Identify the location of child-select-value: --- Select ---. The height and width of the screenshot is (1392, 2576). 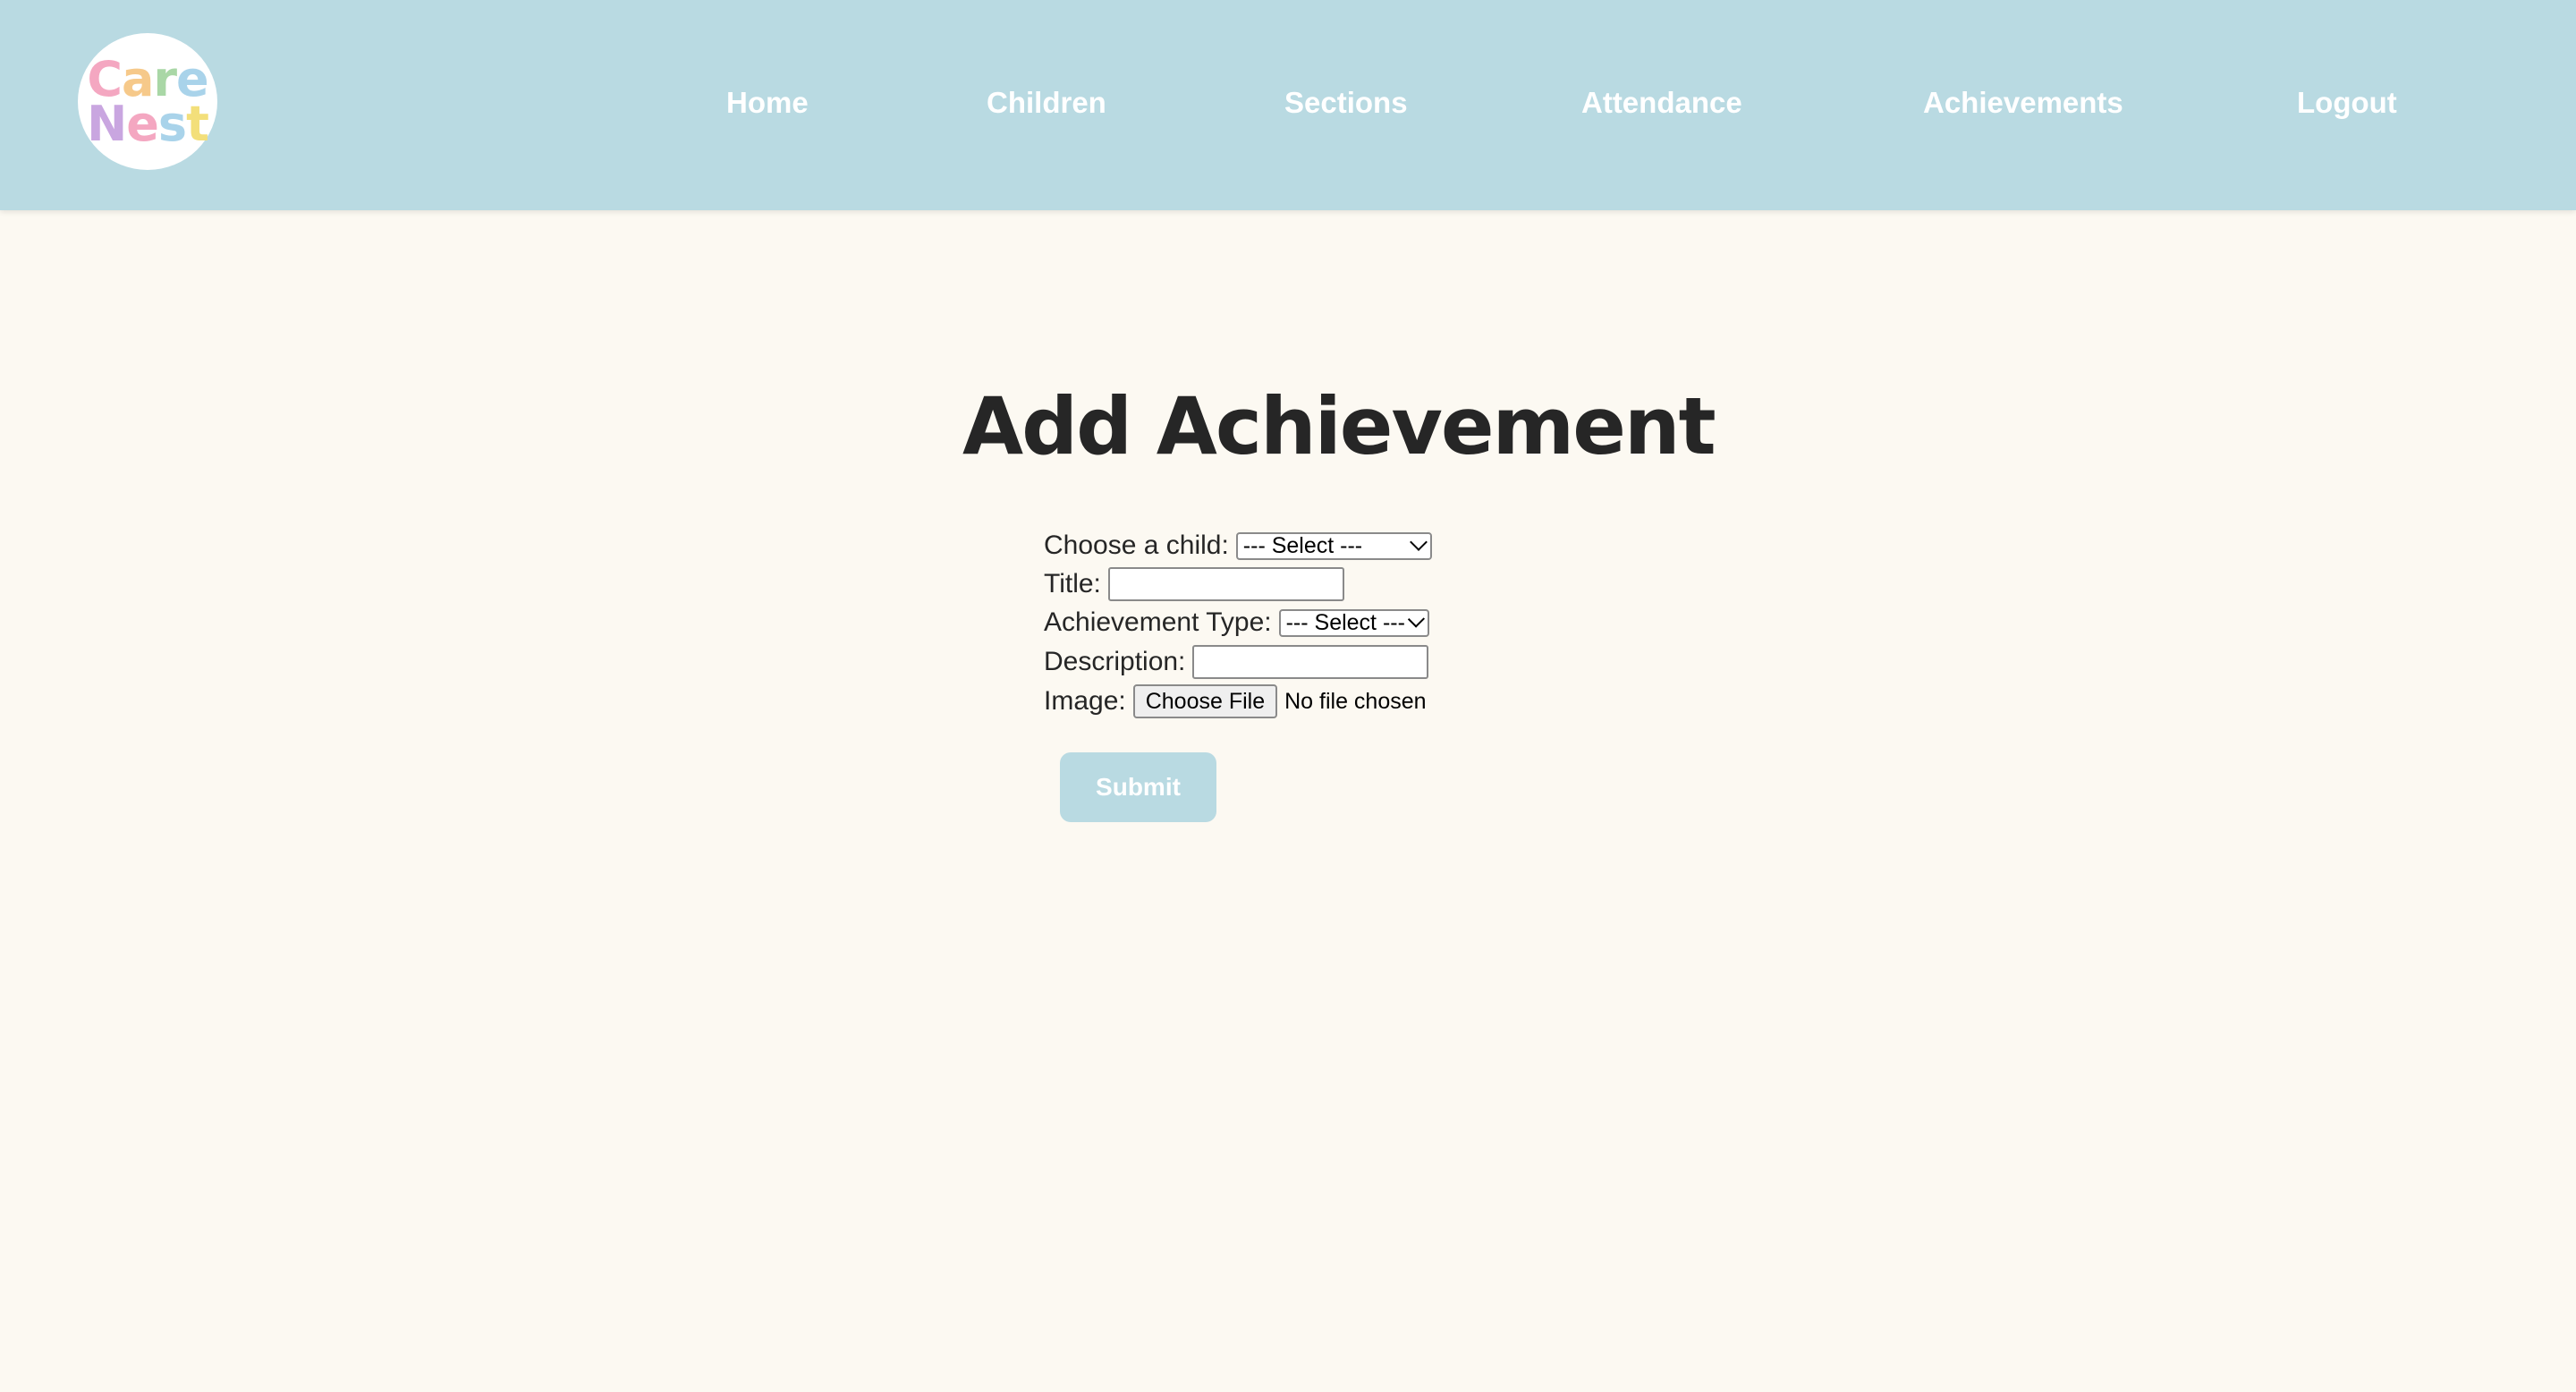
(1302, 545).